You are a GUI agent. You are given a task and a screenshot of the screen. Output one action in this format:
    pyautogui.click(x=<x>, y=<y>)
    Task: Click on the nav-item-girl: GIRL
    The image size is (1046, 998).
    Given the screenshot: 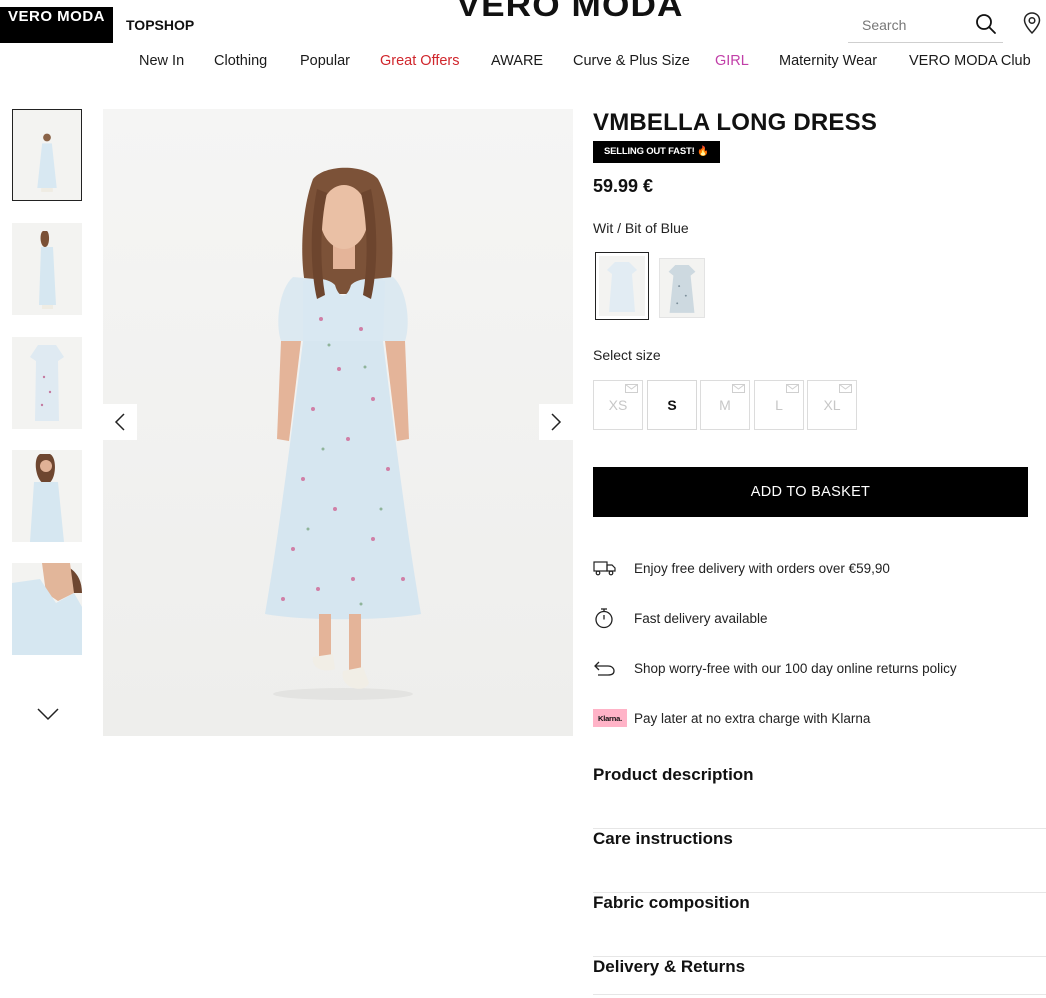 What is the action you would take?
    pyautogui.click(x=732, y=61)
    